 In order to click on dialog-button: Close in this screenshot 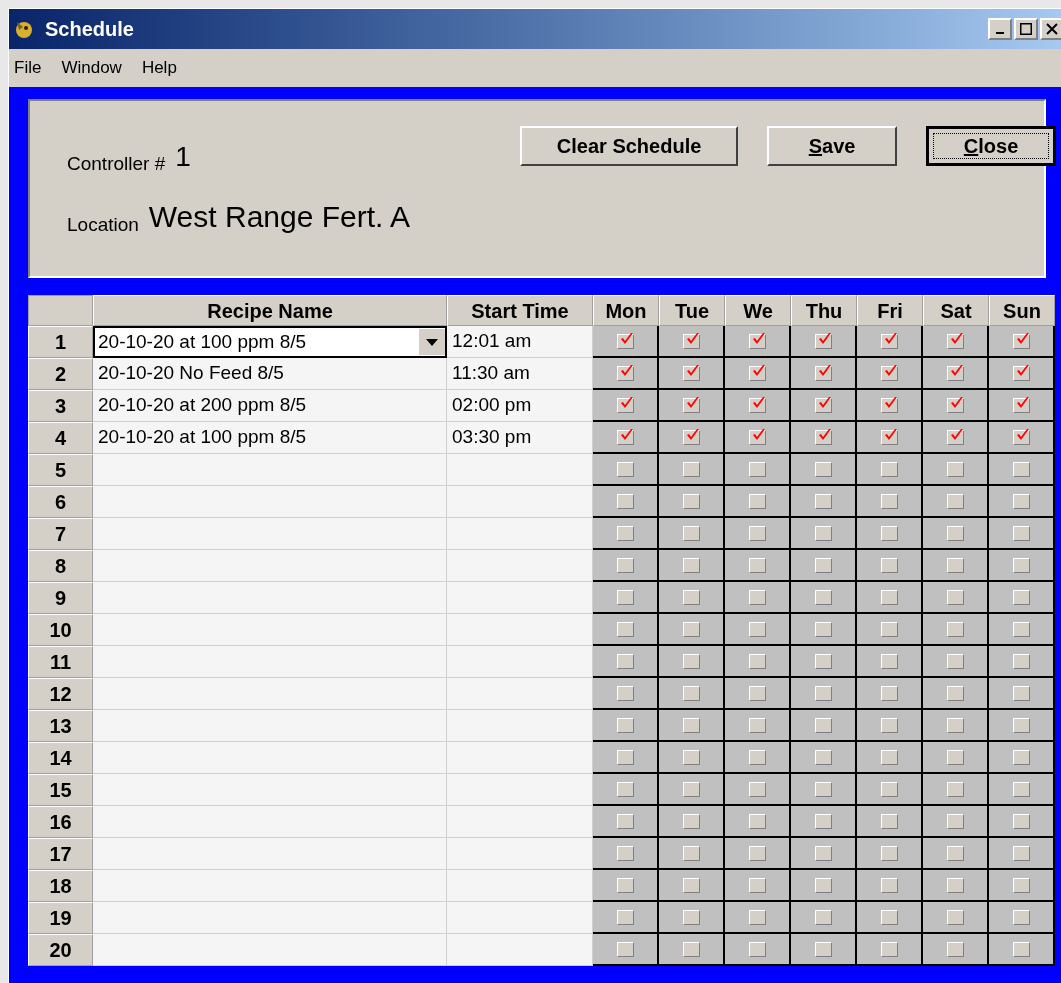, I will do `click(991, 146)`.